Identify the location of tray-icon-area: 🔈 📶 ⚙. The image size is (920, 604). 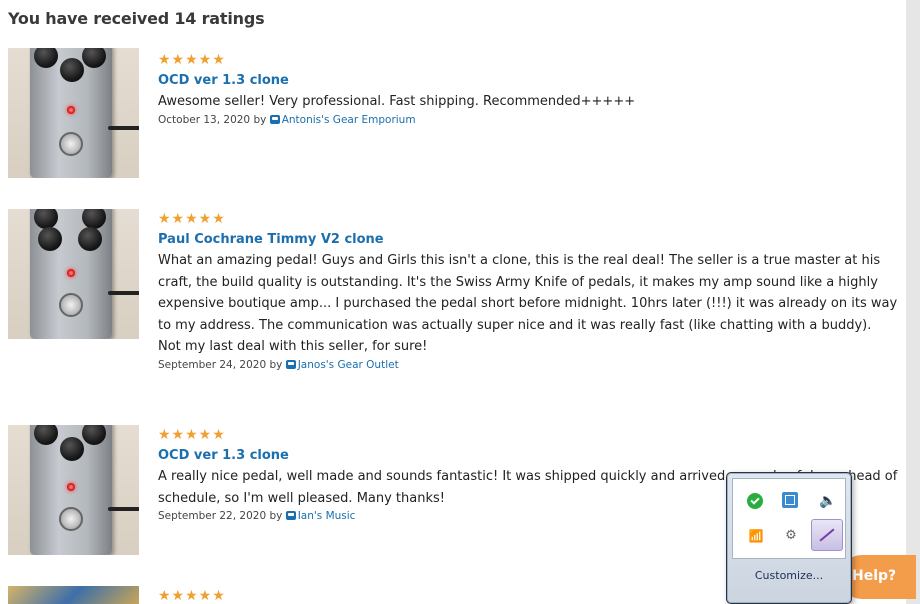
(789, 518).